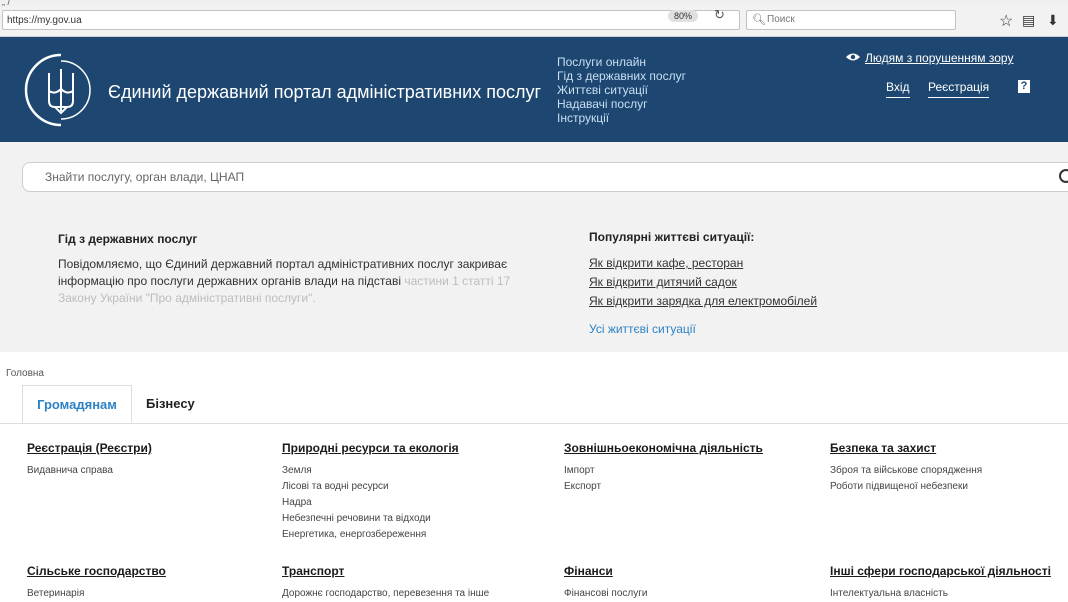 This screenshot has height=602, width=1068. Describe the element at coordinates (370, 448) in the screenshot. I see `category-title: Природні ресурси та екологія` at that location.